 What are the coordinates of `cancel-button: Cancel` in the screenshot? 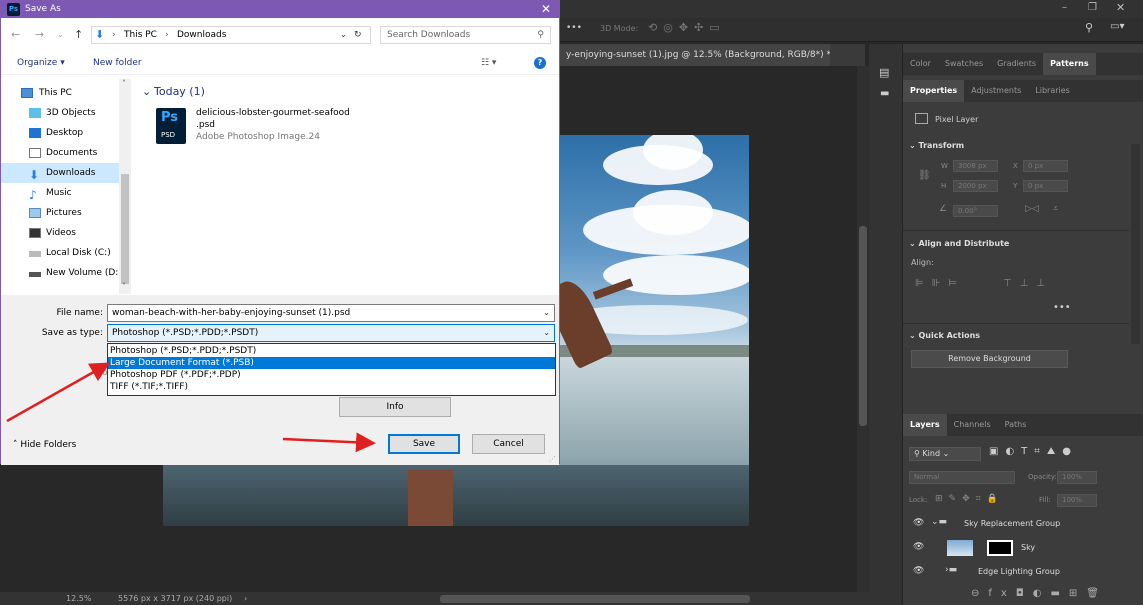 It's located at (508, 444).